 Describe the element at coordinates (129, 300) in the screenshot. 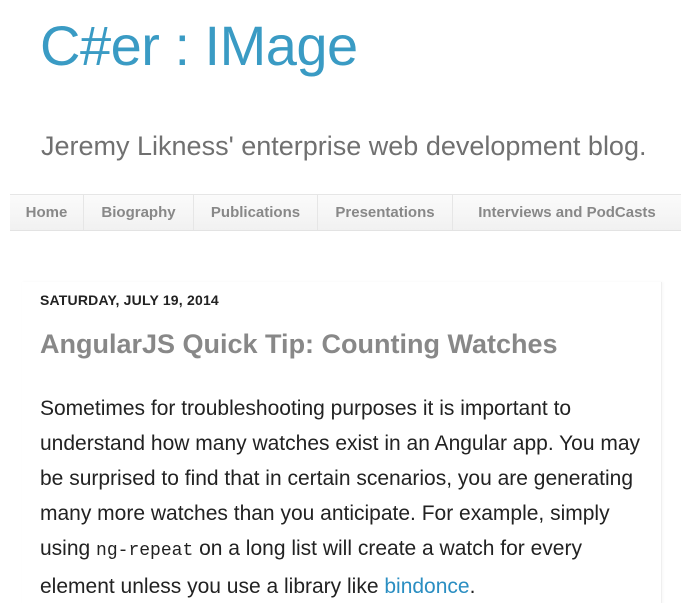

I see `post-date: SATURDAY, JULY 19, 2014` at that location.